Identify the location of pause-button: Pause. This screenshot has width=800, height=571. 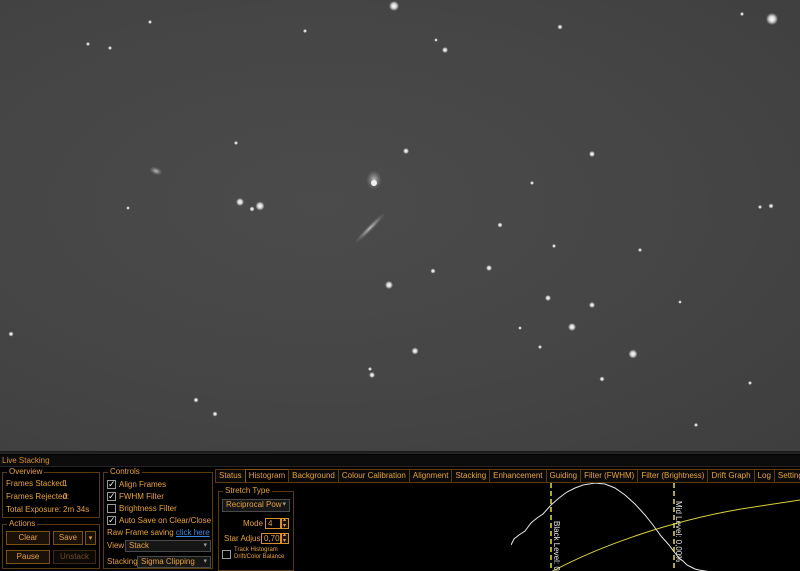
(28, 557).